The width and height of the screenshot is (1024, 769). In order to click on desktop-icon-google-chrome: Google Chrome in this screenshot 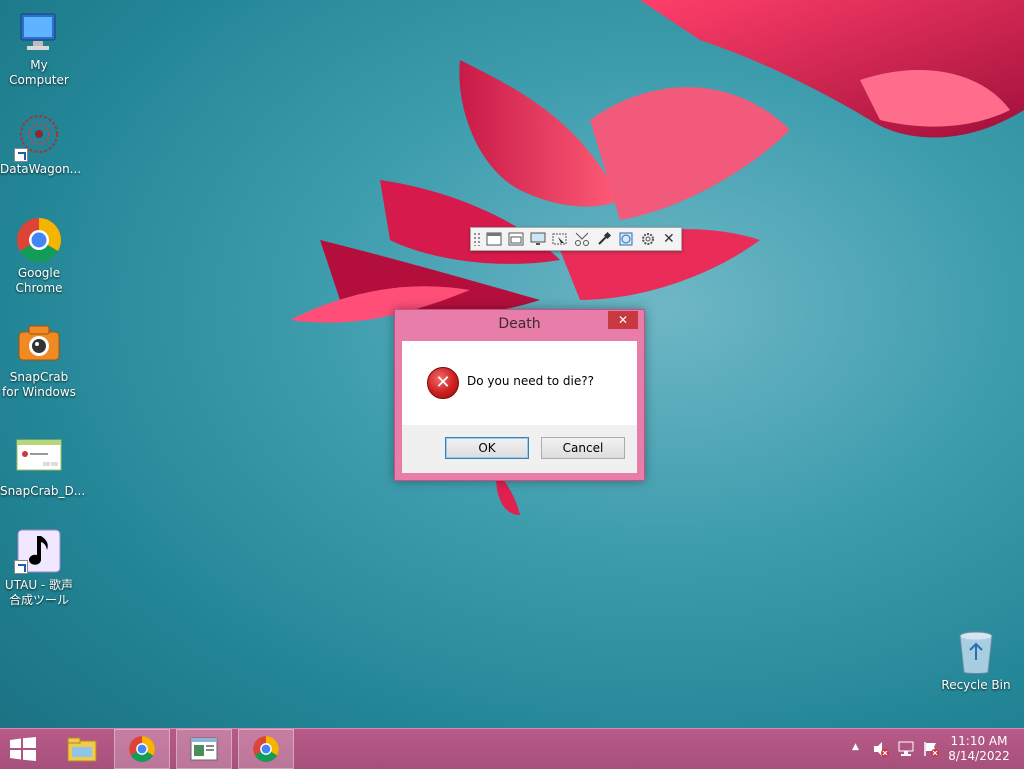, I will do `click(39, 256)`.